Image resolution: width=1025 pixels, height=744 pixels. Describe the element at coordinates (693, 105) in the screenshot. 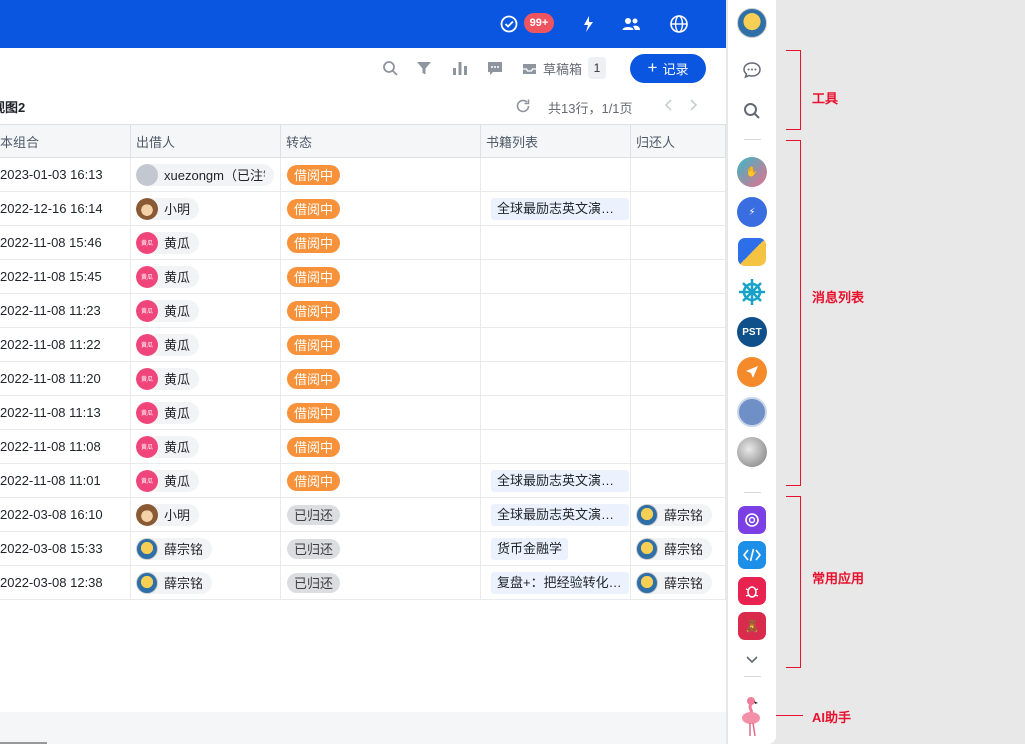

I see `chevron-right-icon` at that location.